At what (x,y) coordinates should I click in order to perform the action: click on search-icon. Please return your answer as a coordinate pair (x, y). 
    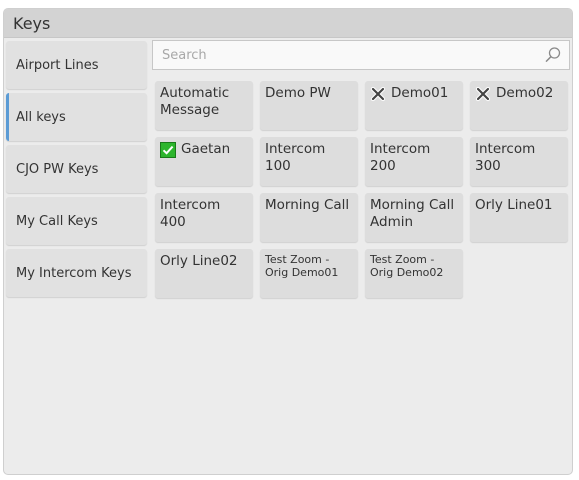
    Looking at the image, I should click on (553, 55).